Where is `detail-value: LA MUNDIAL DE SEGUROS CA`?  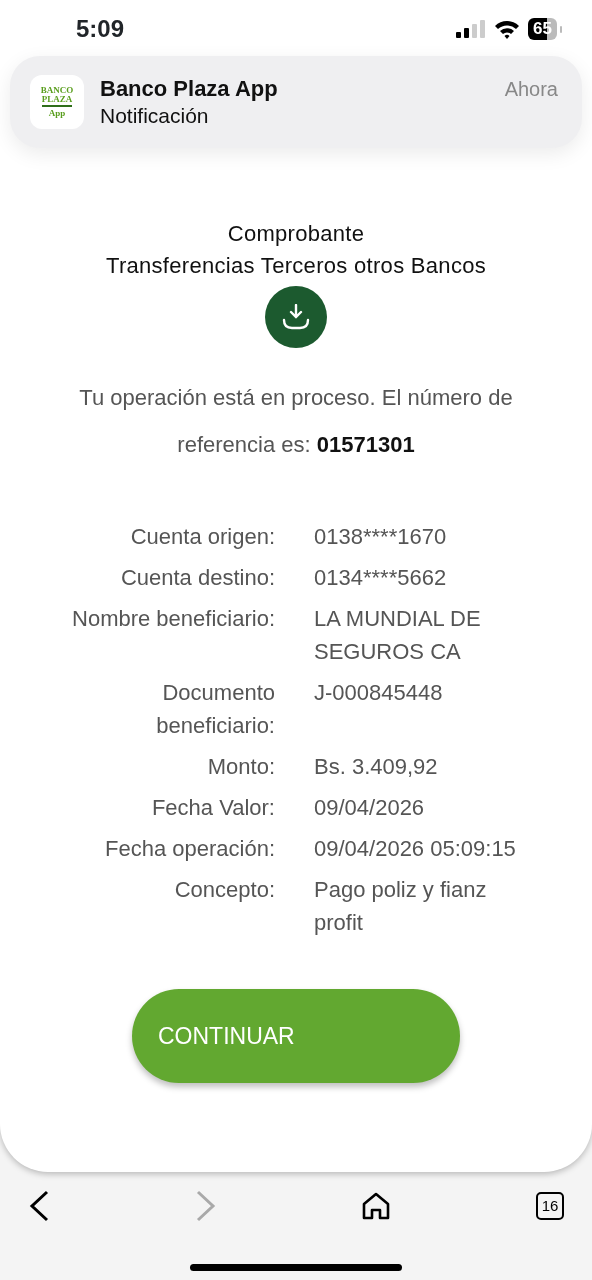 detail-value: LA MUNDIAL DE SEGUROS CA is located at coordinates (398, 635).